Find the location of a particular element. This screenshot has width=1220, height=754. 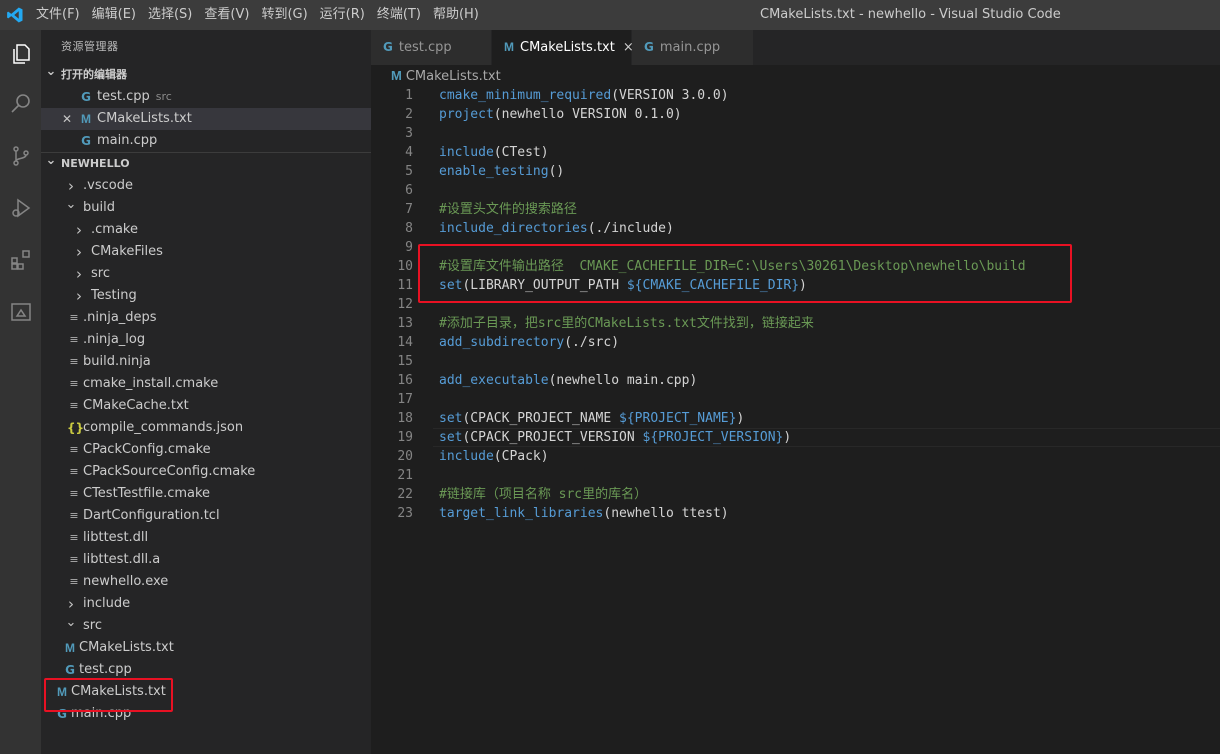

tree-folder: › src is located at coordinates (206, 274).